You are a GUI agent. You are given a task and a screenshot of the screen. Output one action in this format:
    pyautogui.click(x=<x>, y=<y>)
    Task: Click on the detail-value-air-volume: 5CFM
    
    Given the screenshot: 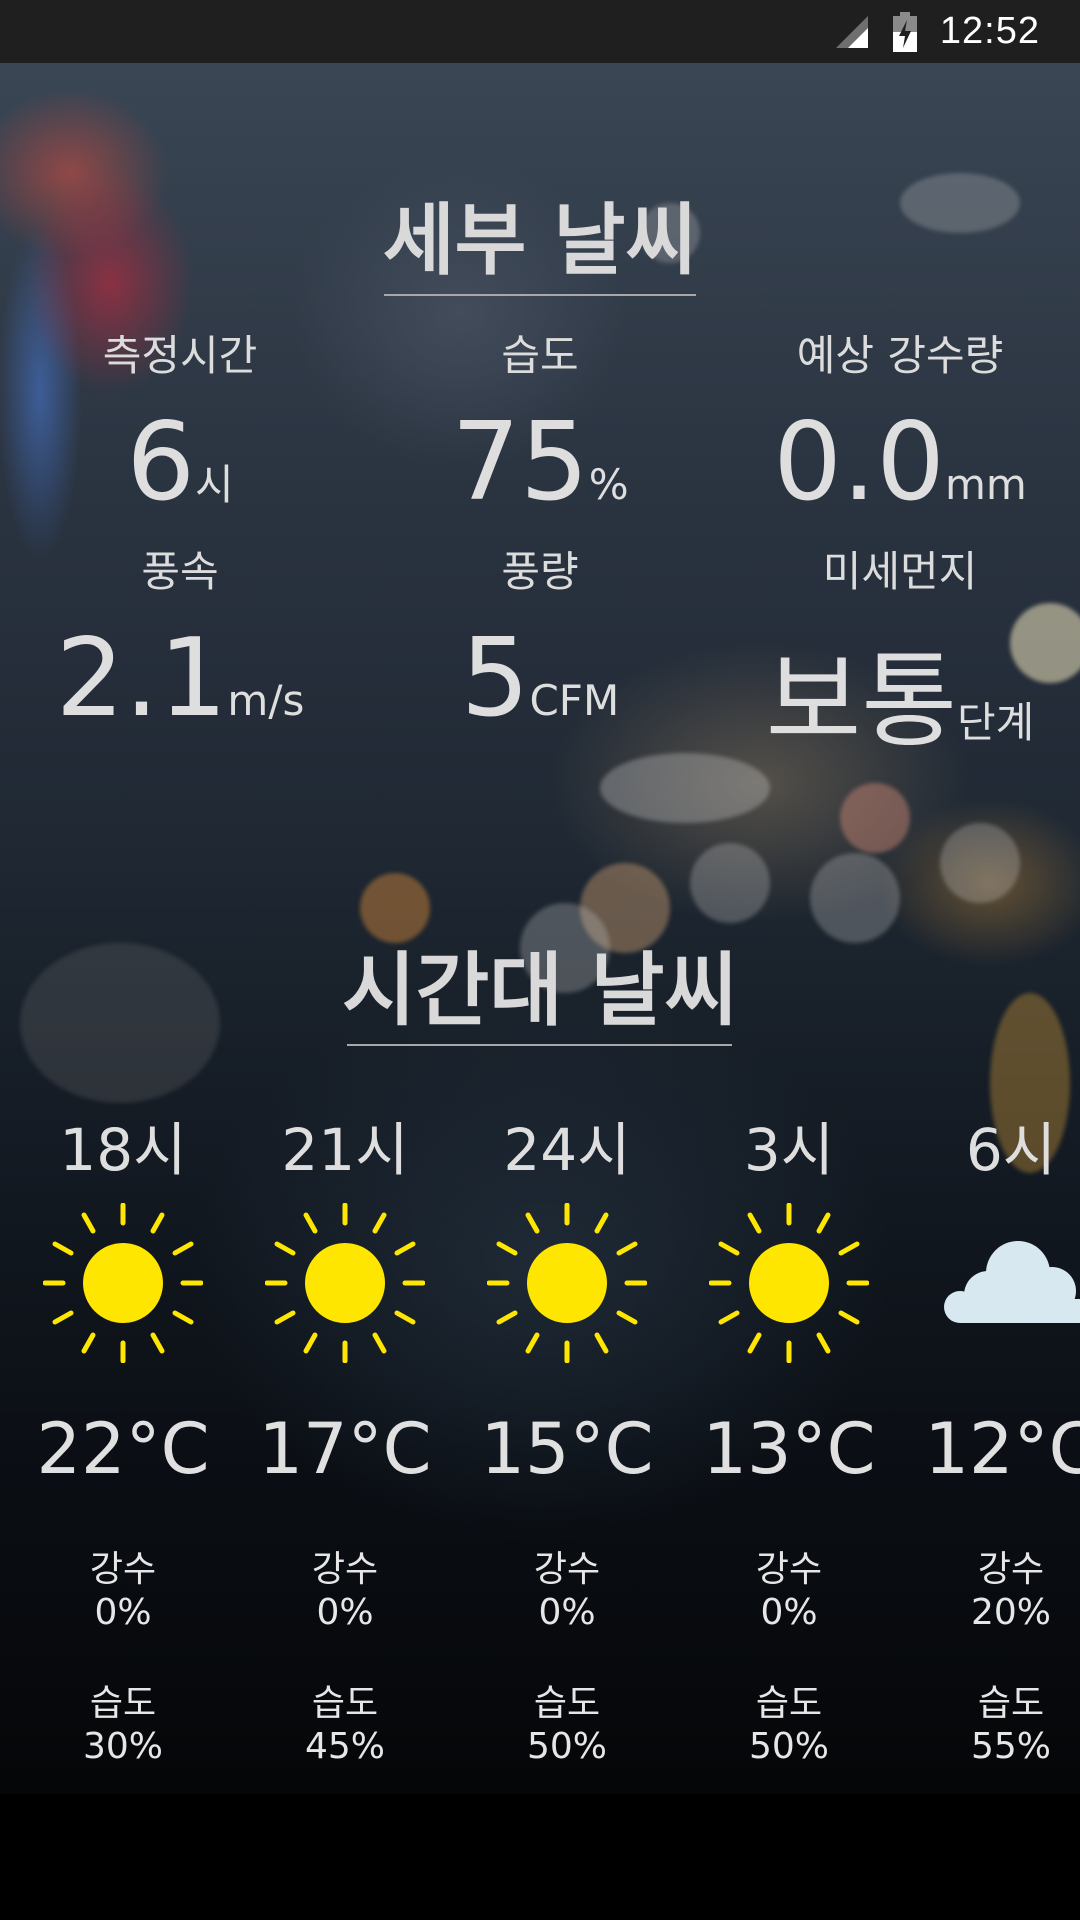 What is the action you would take?
    pyautogui.click(x=540, y=678)
    